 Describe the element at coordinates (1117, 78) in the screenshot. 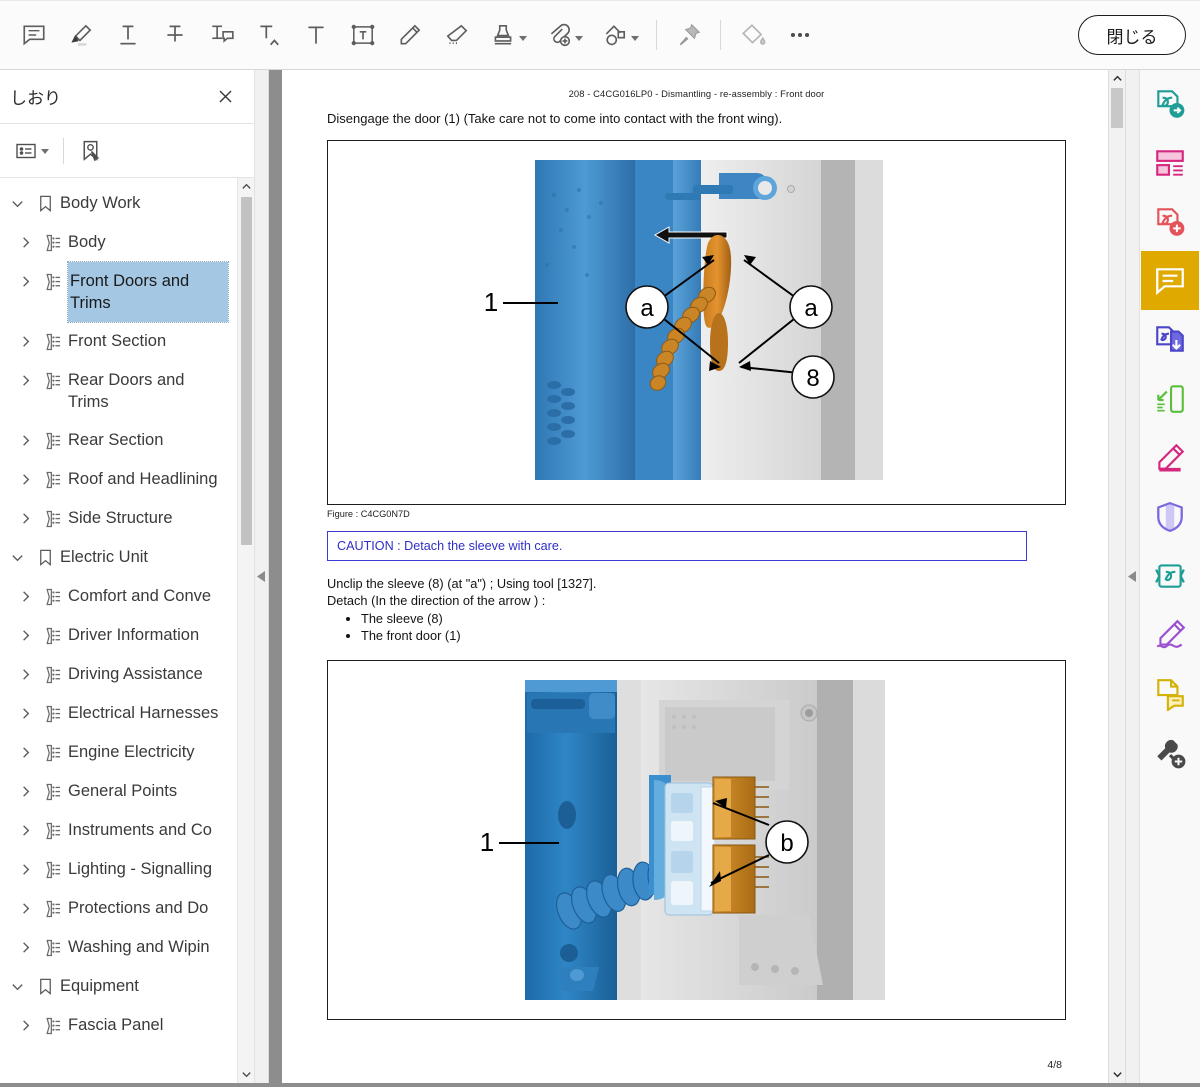

I see `document-scroll-up-button` at that location.